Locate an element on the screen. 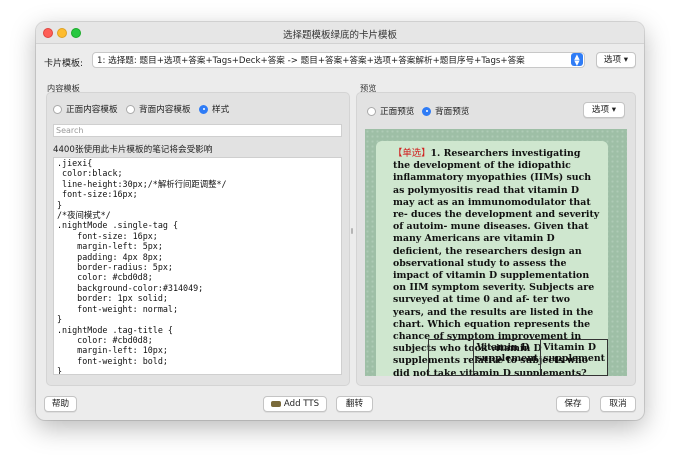  radio-front-preview: 正面预览 is located at coordinates (390, 111).